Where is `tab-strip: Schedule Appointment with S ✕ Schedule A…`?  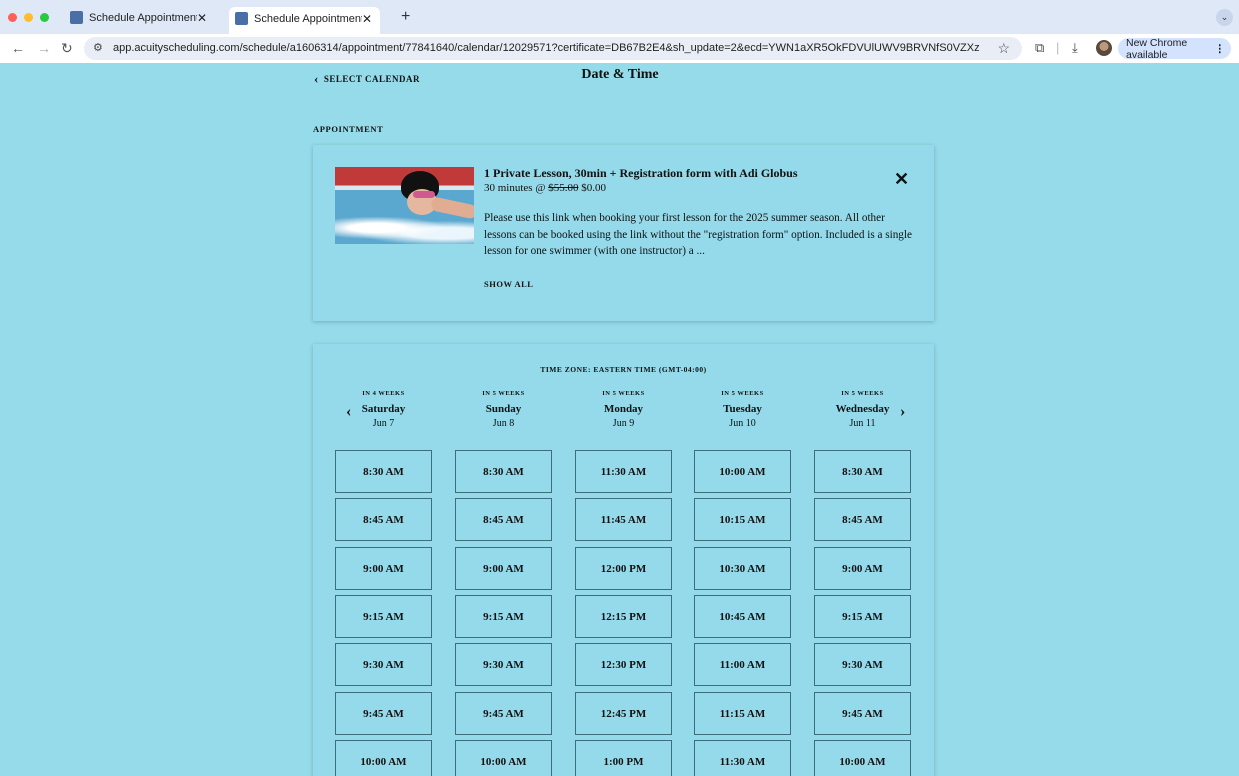
tab-strip: Schedule Appointment with S ✕ Schedule A… is located at coordinates (619, 17).